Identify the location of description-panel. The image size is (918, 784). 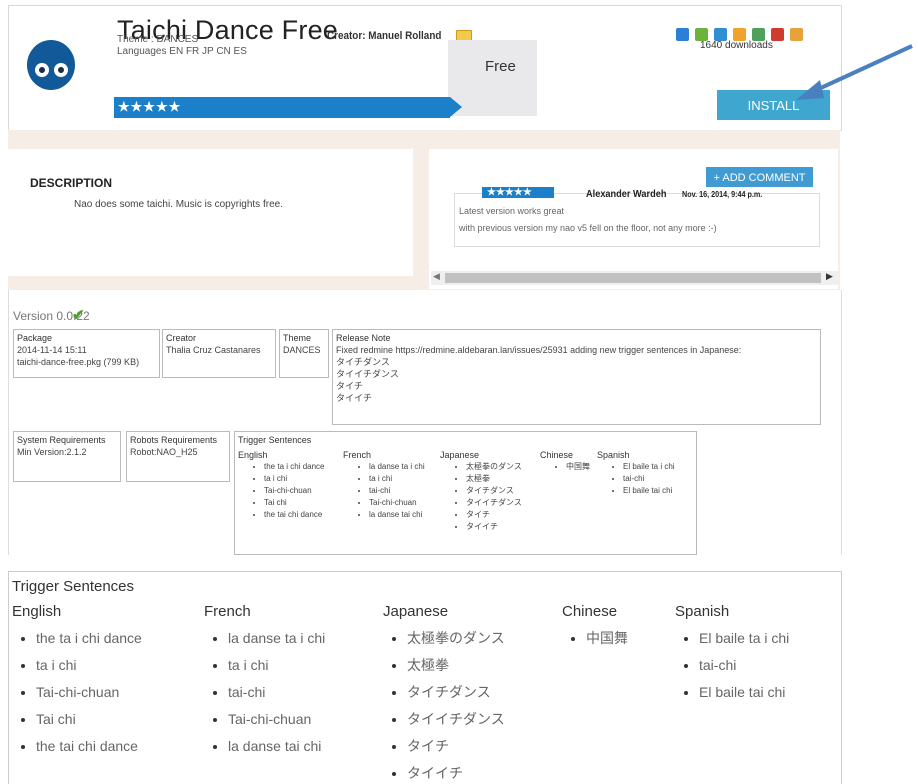
(210, 212).